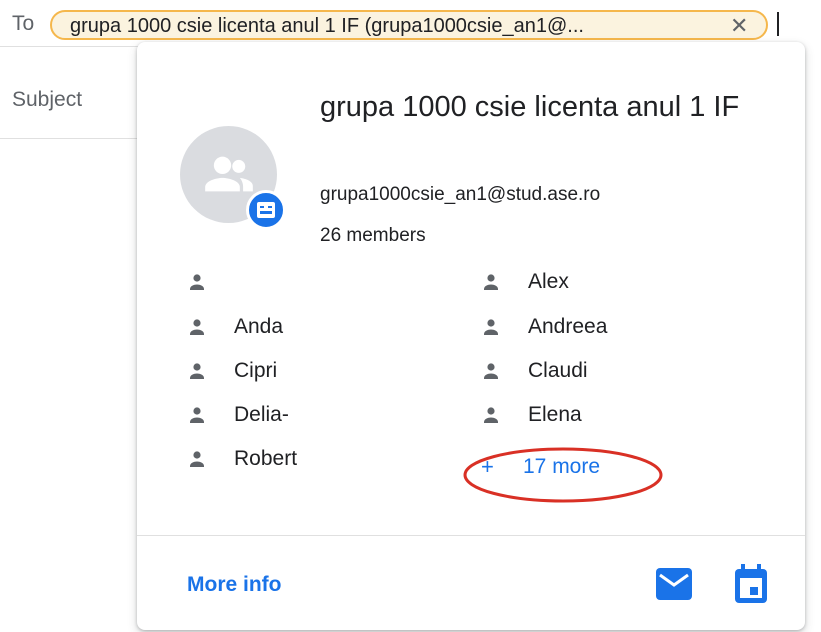 This screenshot has width=821, height=632. Describe the element at coordinates (23, 23) in the screenshot. I see `to-label: To` at that location.